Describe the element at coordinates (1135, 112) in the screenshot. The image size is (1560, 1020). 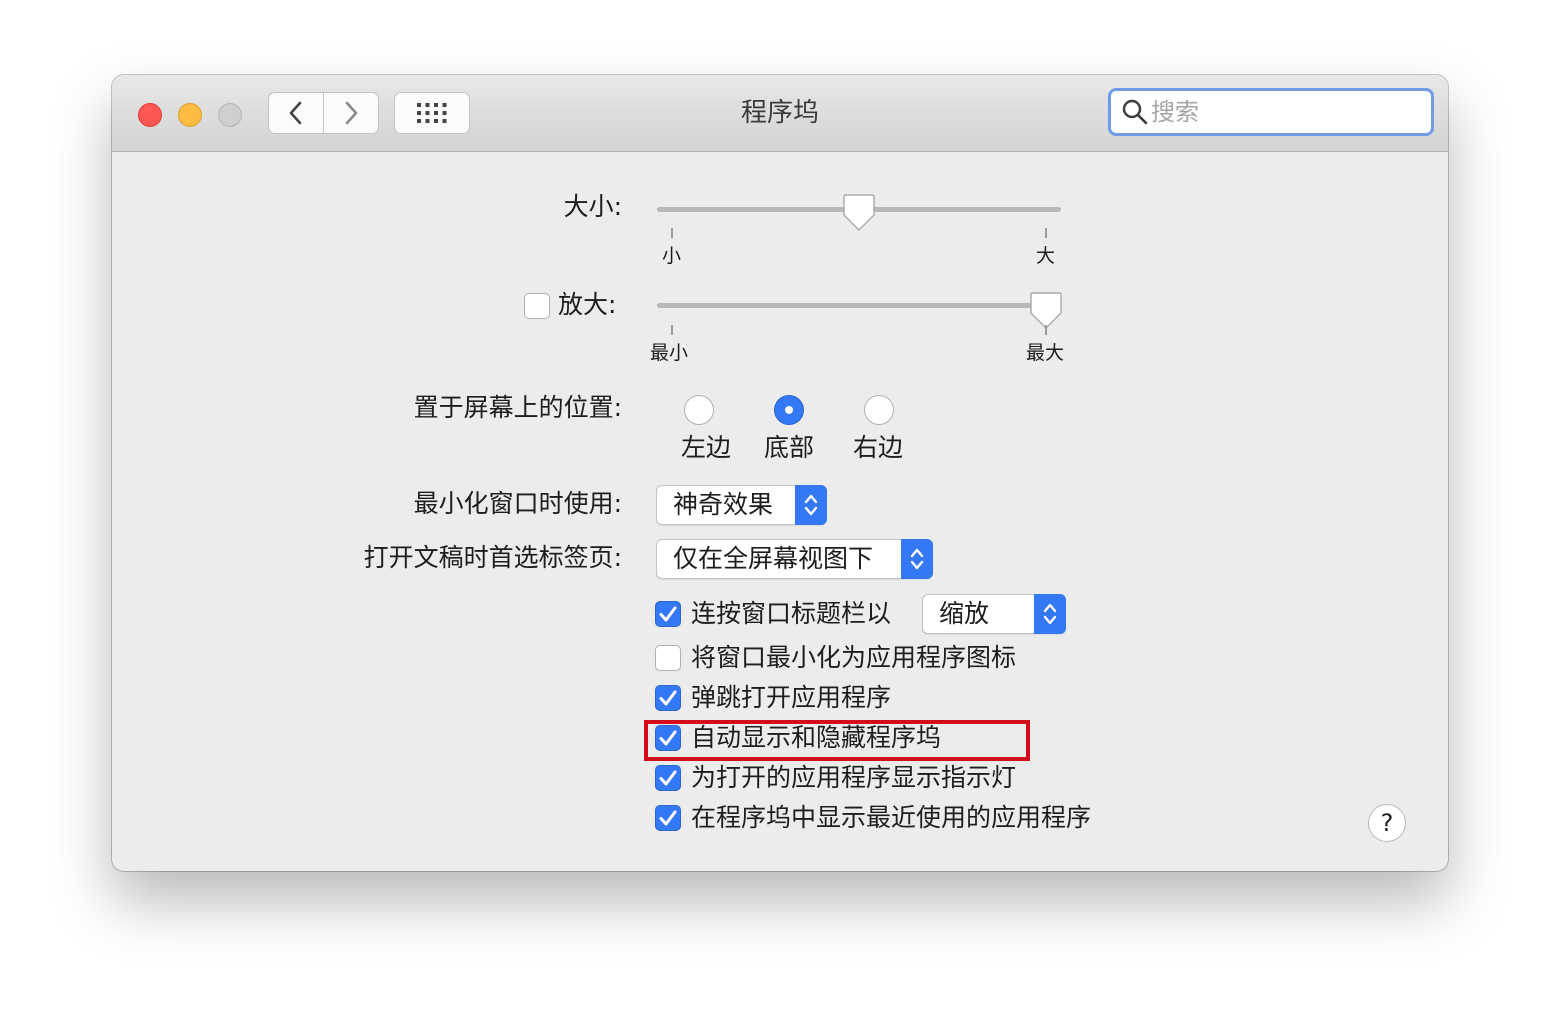
I see `search-icon` at that location.